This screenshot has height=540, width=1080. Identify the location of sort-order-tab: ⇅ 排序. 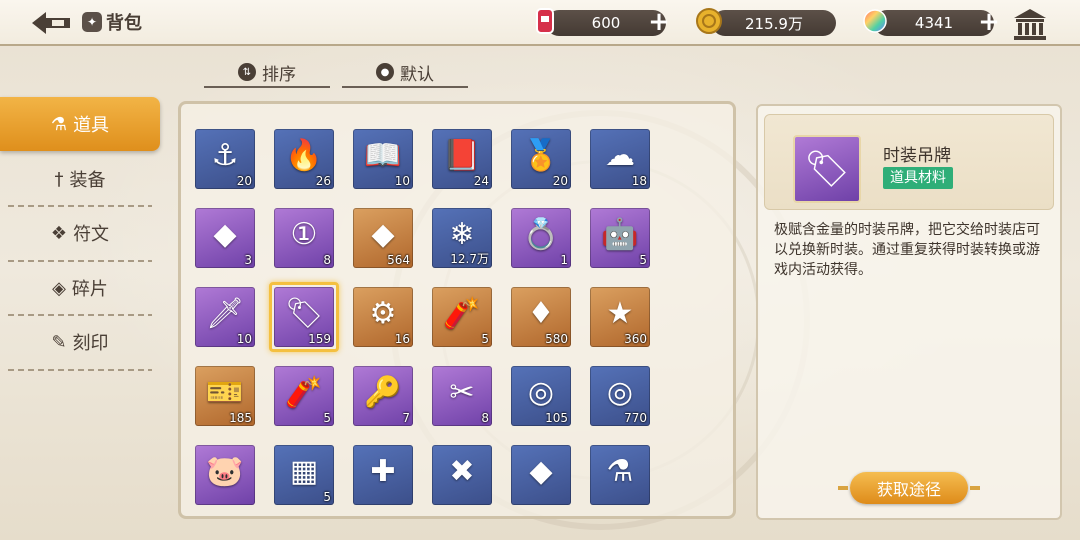
(267, 73).